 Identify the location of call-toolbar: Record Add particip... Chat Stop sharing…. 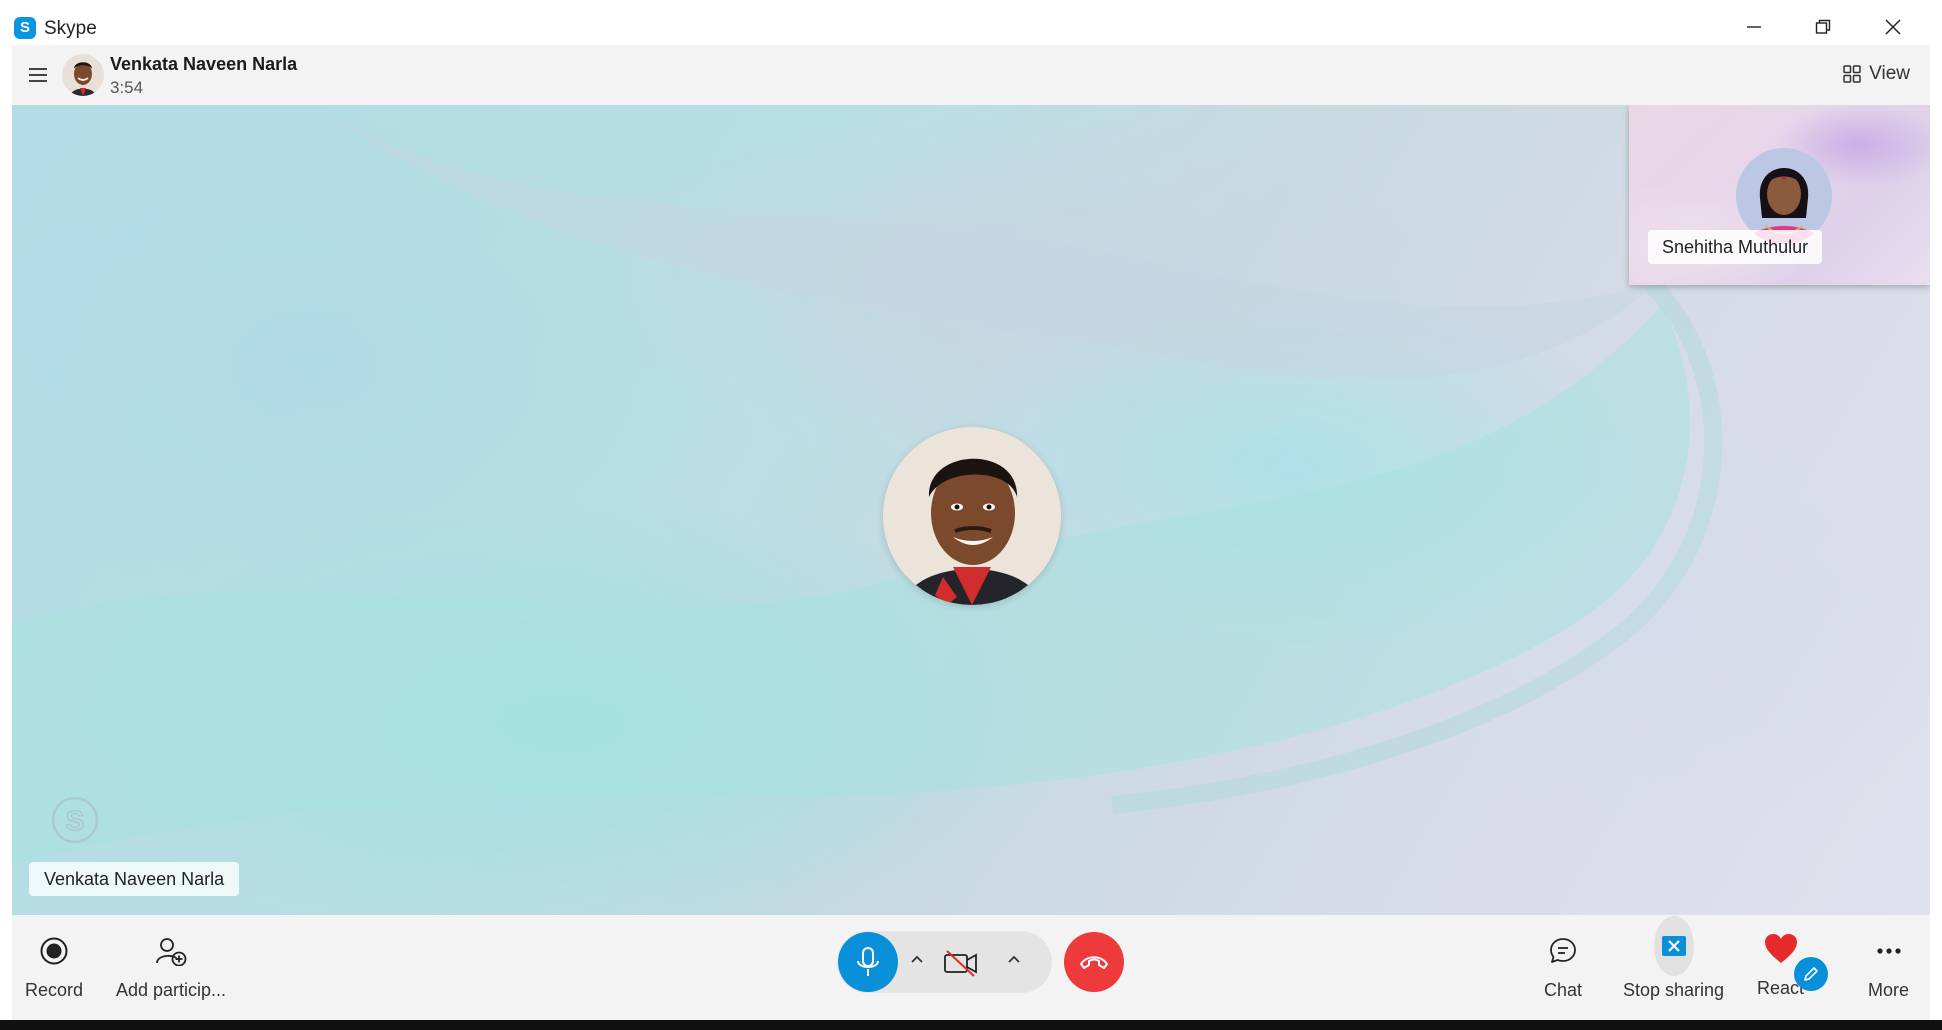
(971, 967).